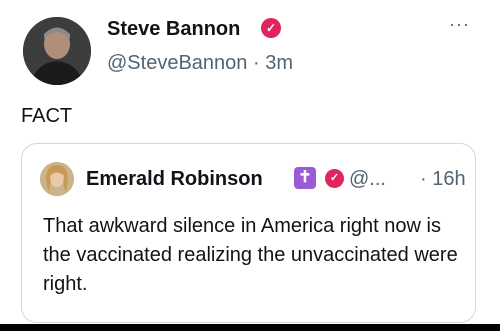  Describe the element at coordinates (173, 29) in the screenshot. I see `author-name: Steve Bannon` at that location.